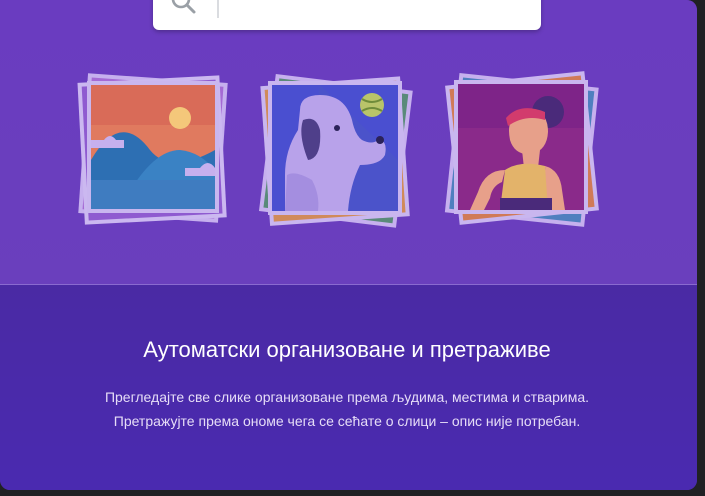  Describe the element at coordinates (347, 349) in the screenshot. I see `intro-title: Аутоматски организоване и претраживе` at that location.